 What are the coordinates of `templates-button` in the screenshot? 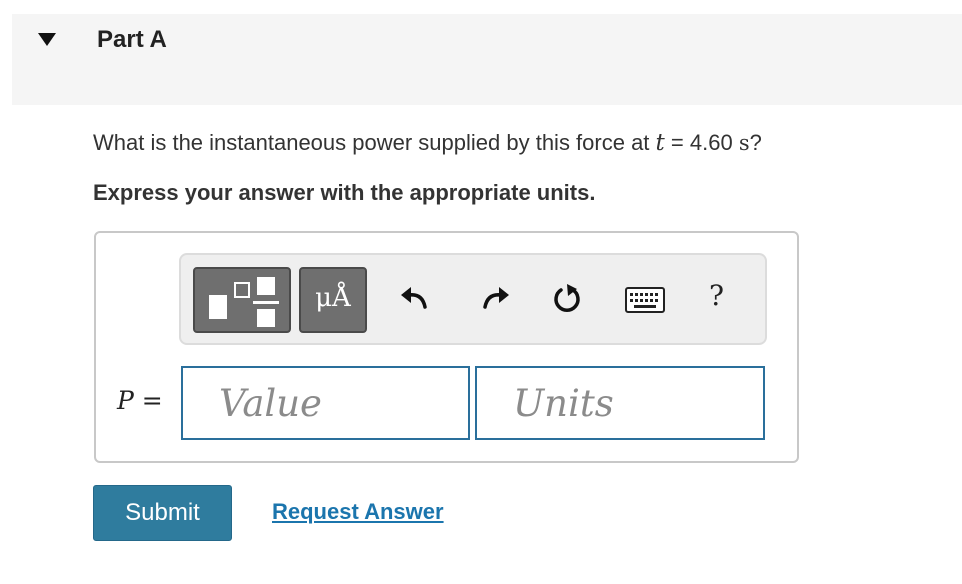 It's located at (242, 300).